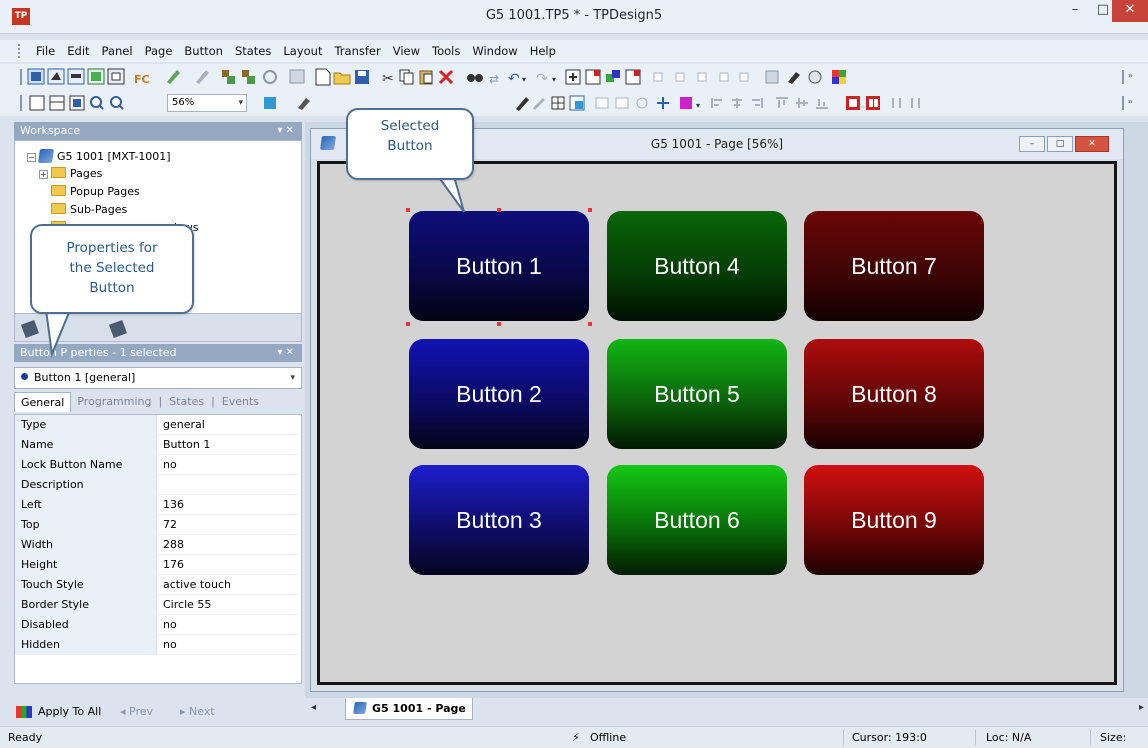  Describe the element at coordinates (406, 77) in the screenshot. I see `copy-icon` at that location.